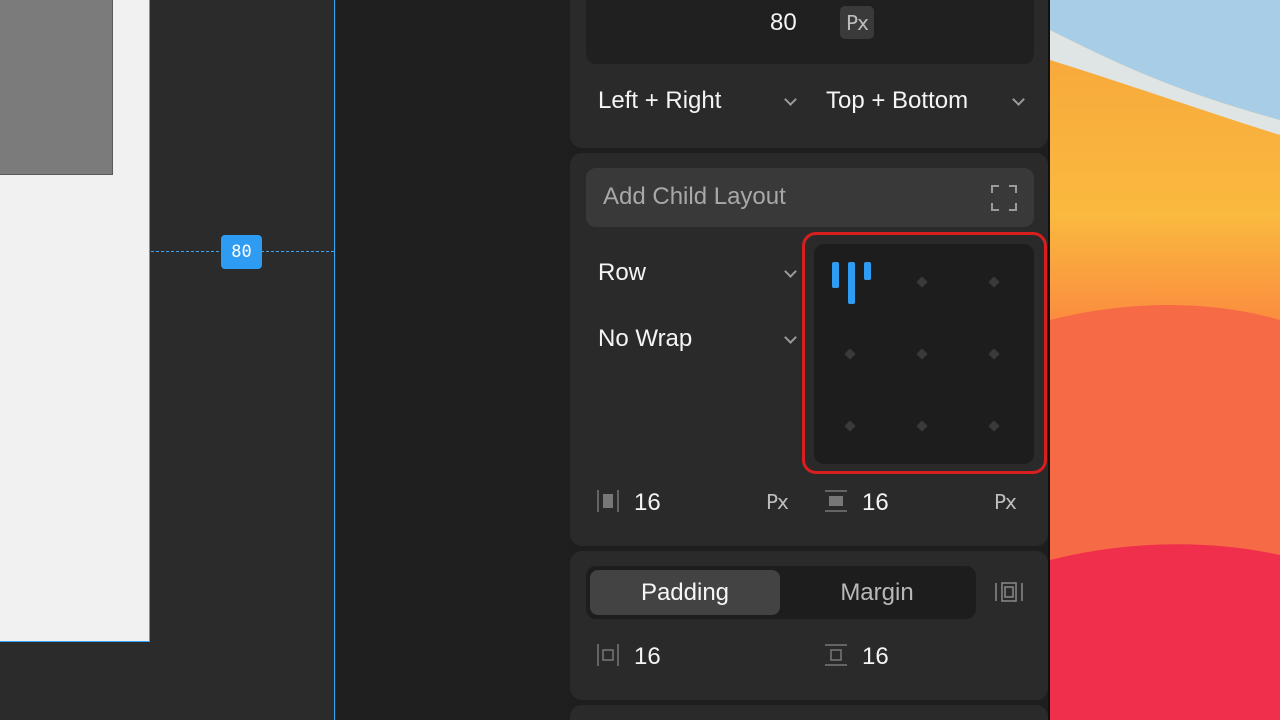  I want to click on column-gap-value: 16, so click(647, 503).